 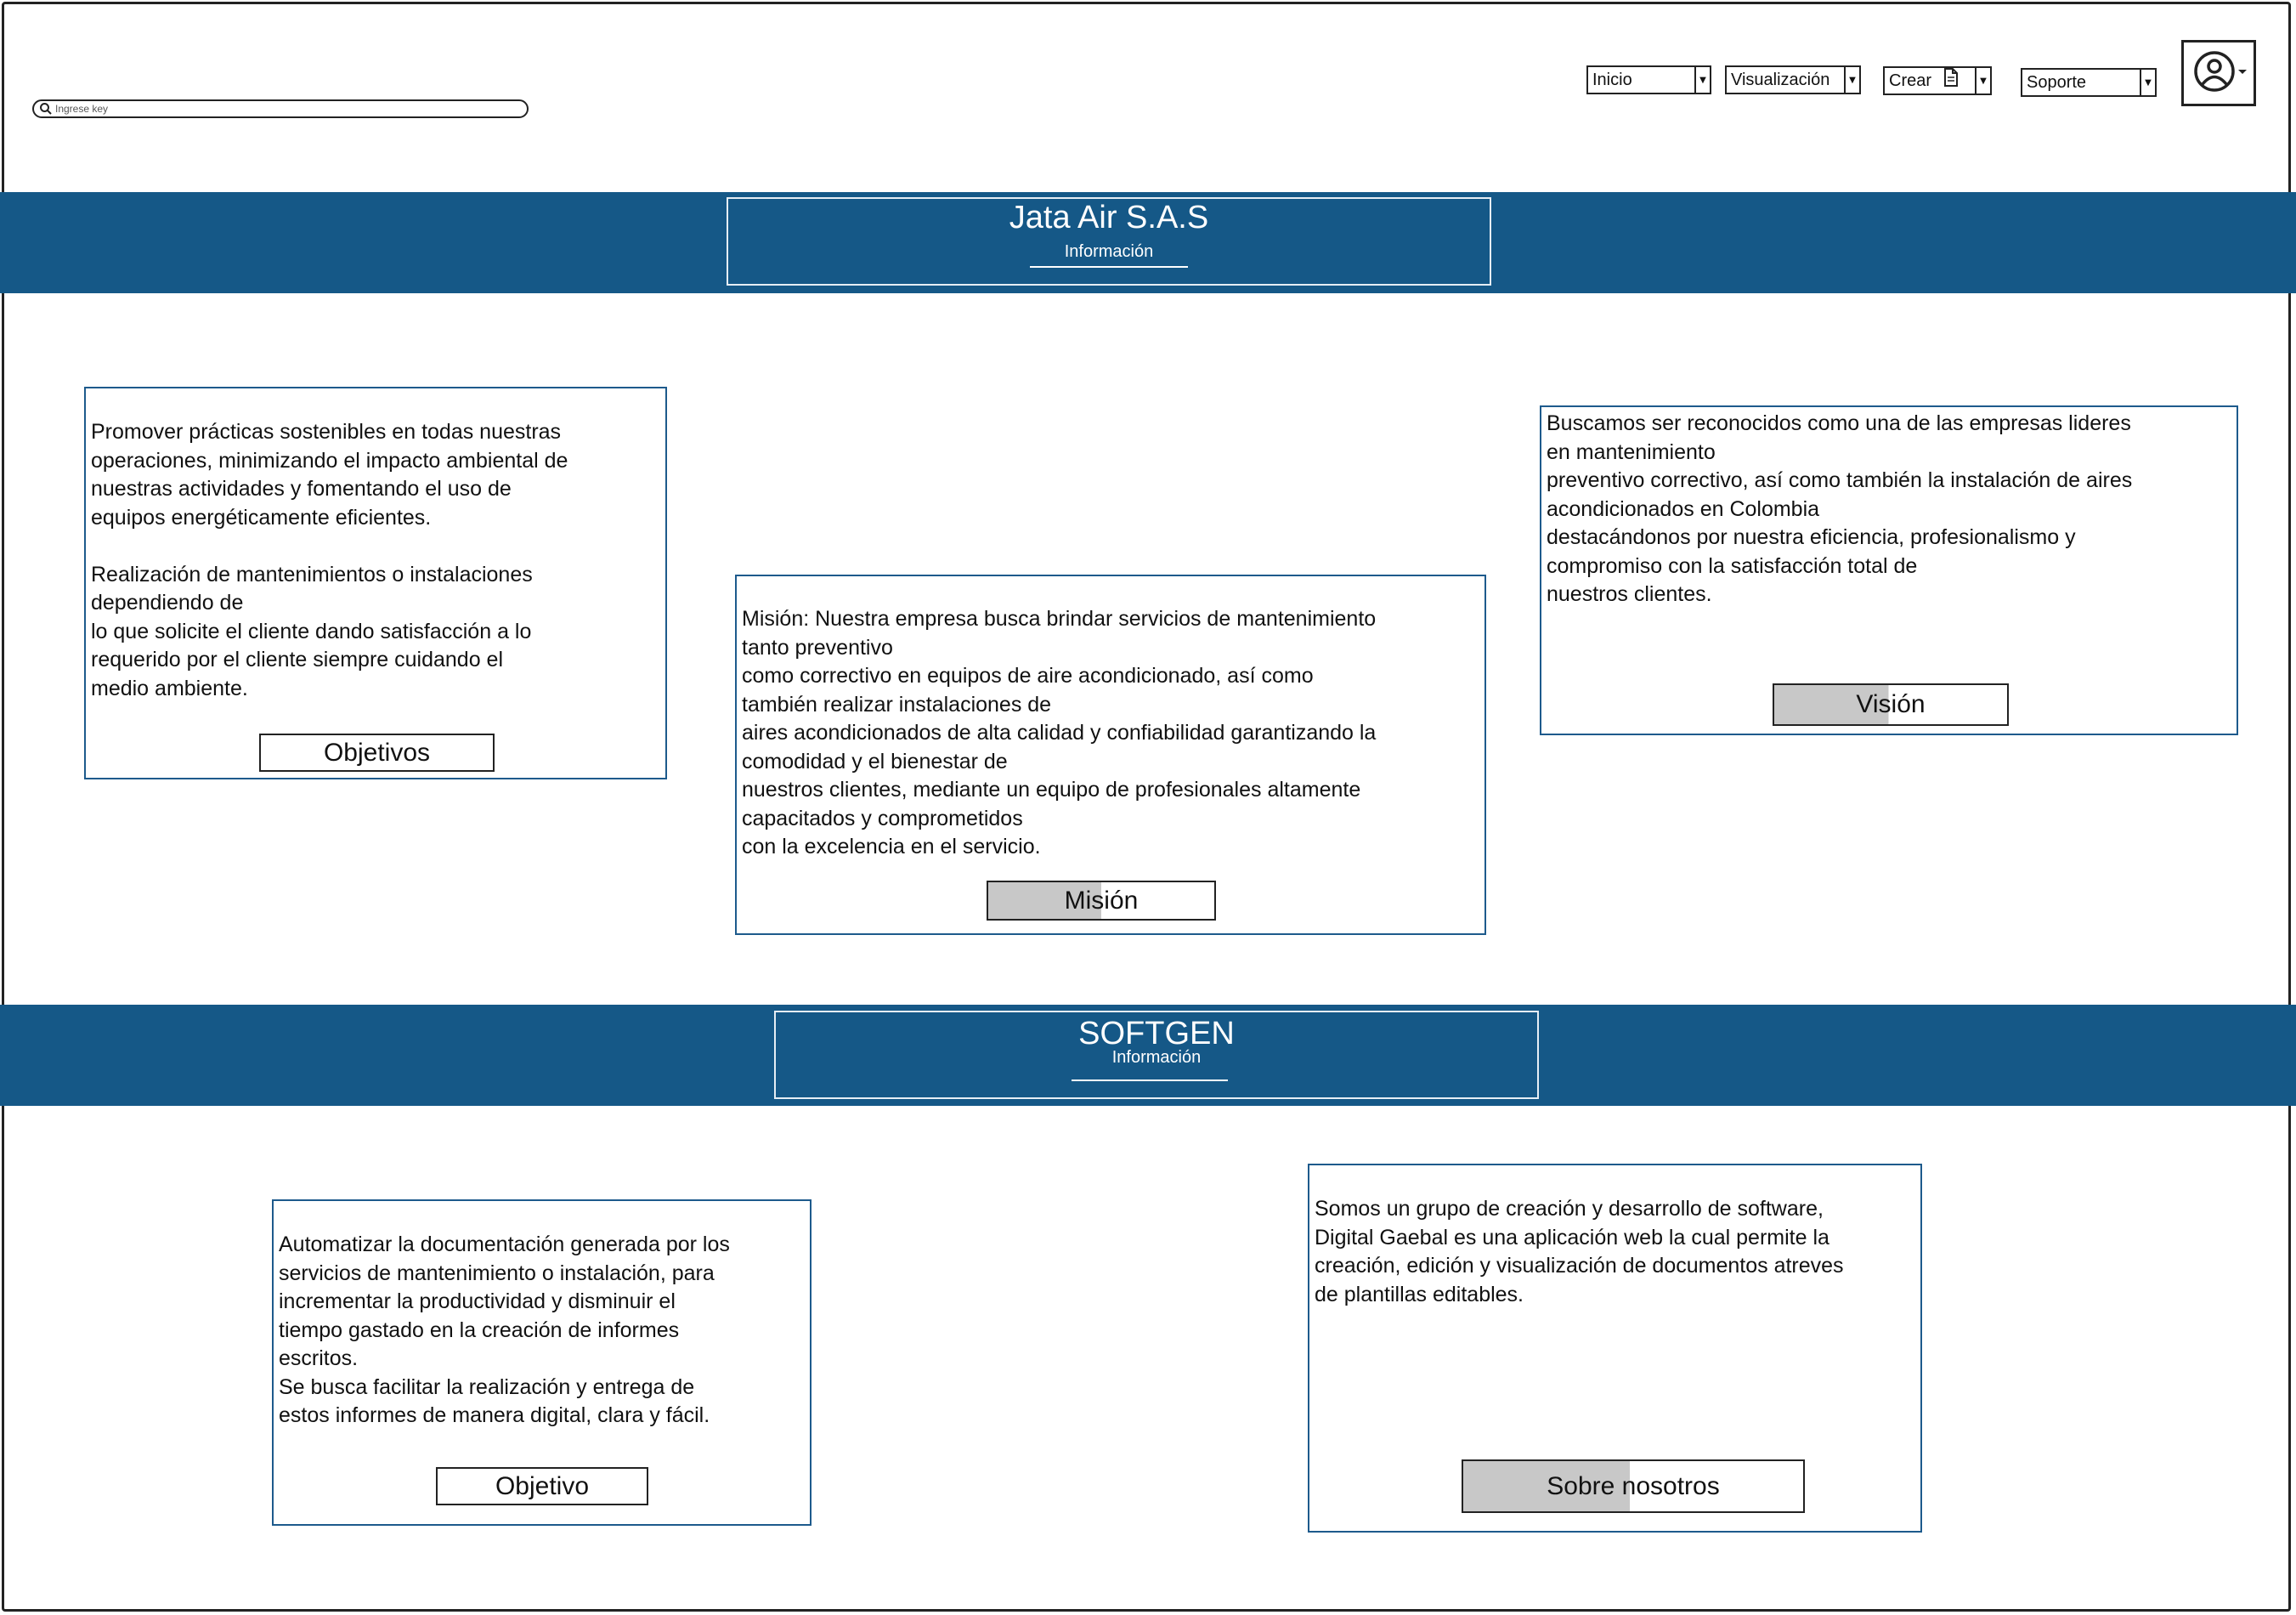 What do you see at coordinates (1109, 217) in the screenshot?
I see `company-title: Jata Air S.A.S` at bounding box center [1109, 217].